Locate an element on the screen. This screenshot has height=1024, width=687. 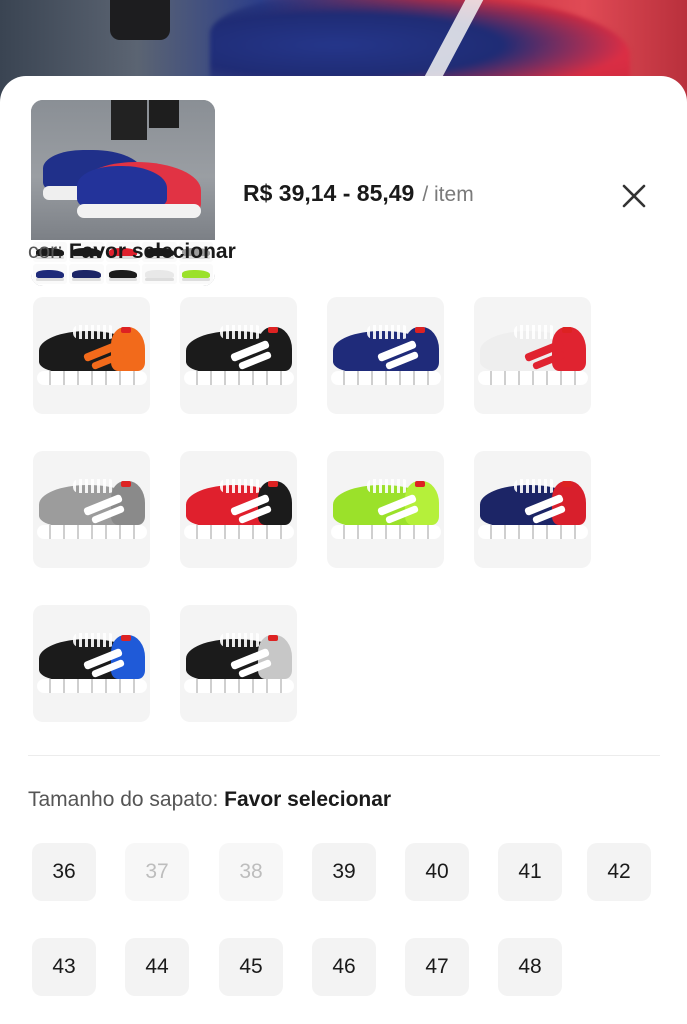
section-divider is located at coordinates (344, 755).